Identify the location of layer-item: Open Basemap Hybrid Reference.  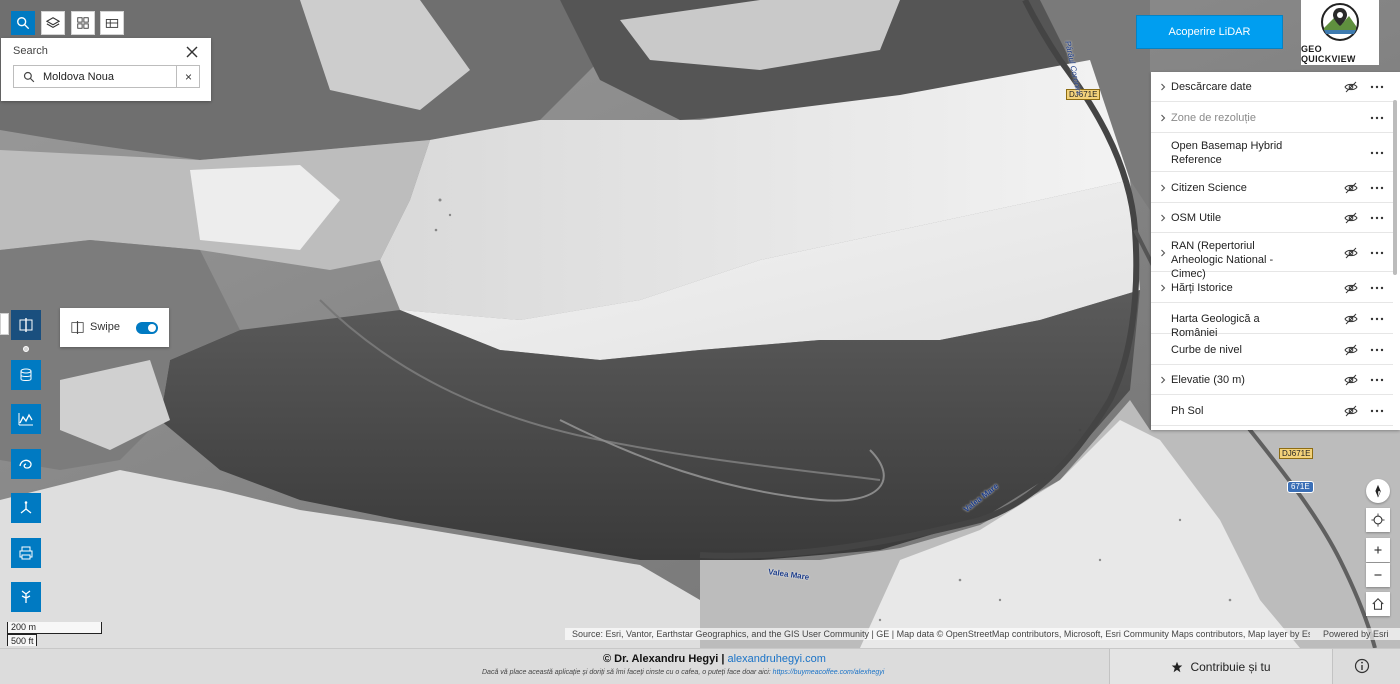
(1272, 153).